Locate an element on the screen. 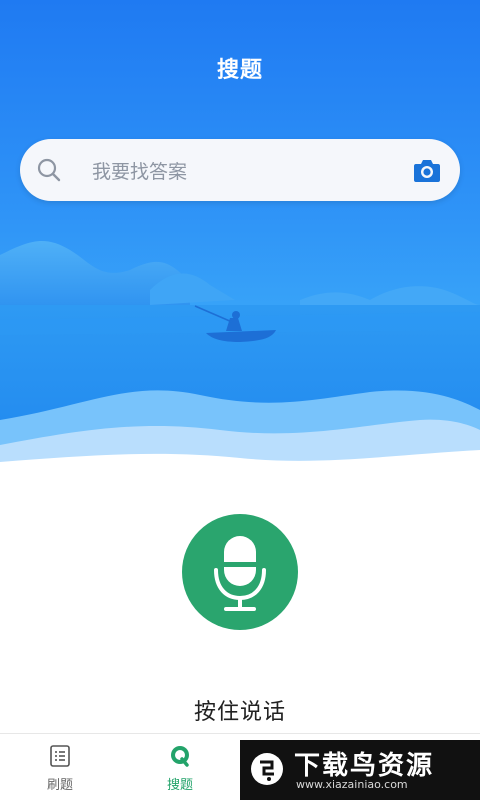 This screenshot has width=480, height=800. microphone-icon is located at coordinates (240, 573).